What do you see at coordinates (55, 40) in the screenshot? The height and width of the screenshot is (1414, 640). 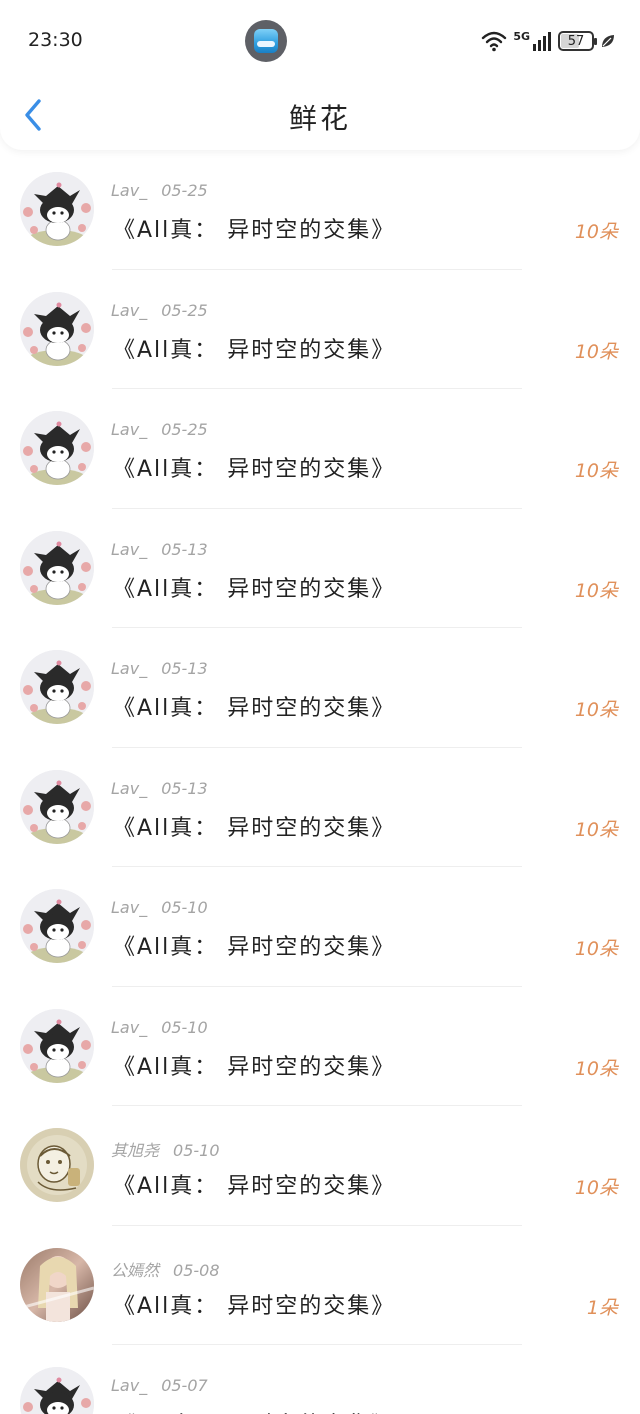 I see `status-time: 23:30` at bounding box center [55, 40].